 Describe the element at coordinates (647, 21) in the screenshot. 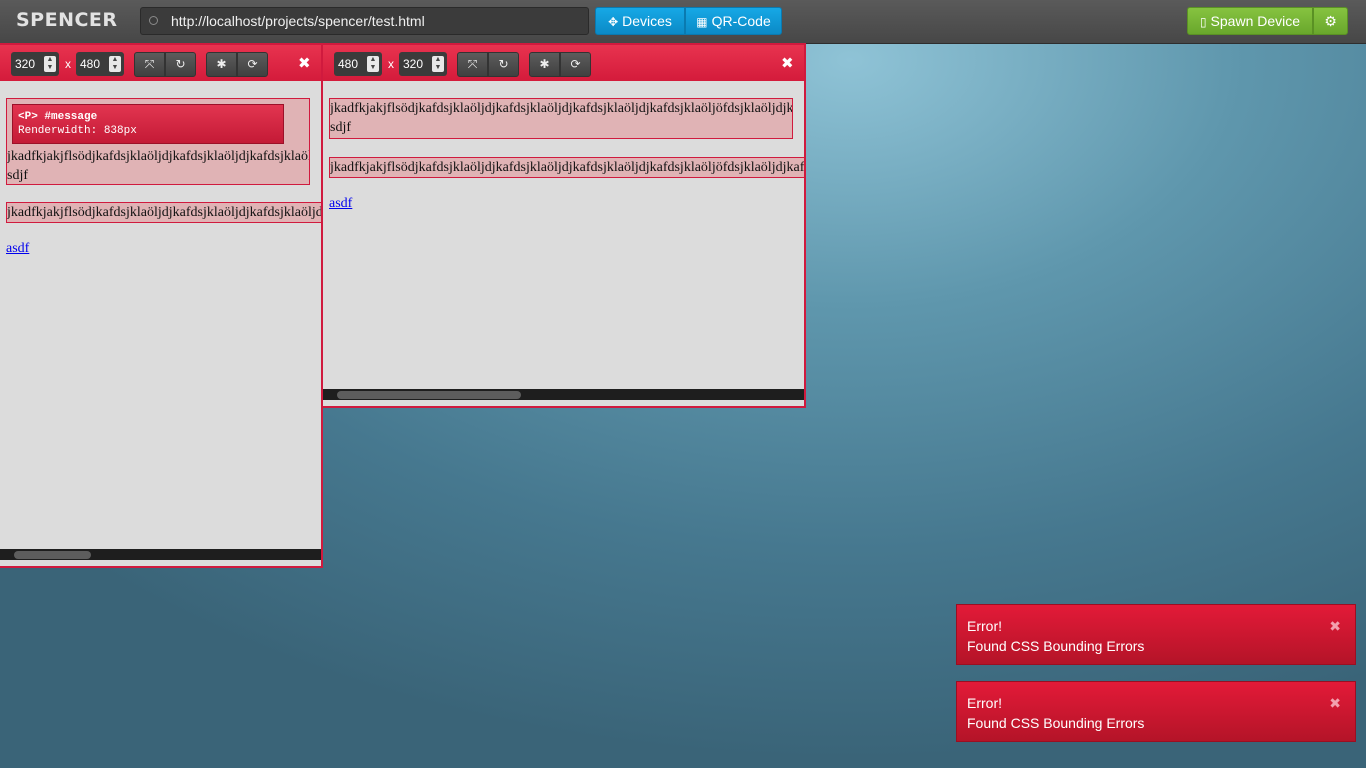

I see `devices-label: Devices` at that location.